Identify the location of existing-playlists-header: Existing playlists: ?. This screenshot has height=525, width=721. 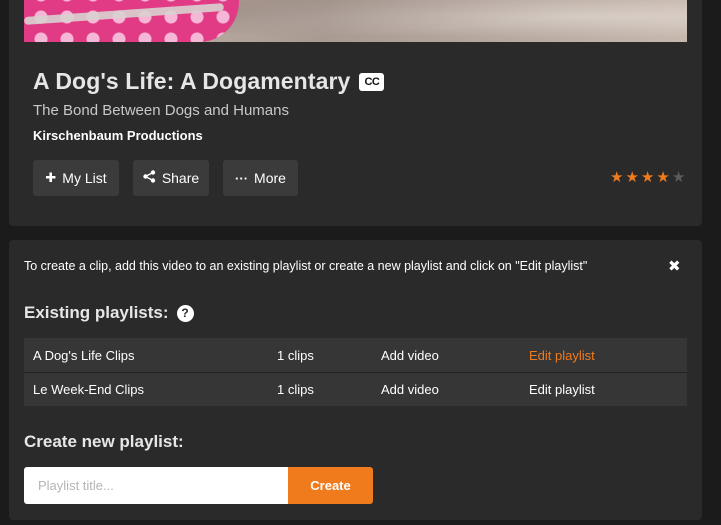
(109, 313).